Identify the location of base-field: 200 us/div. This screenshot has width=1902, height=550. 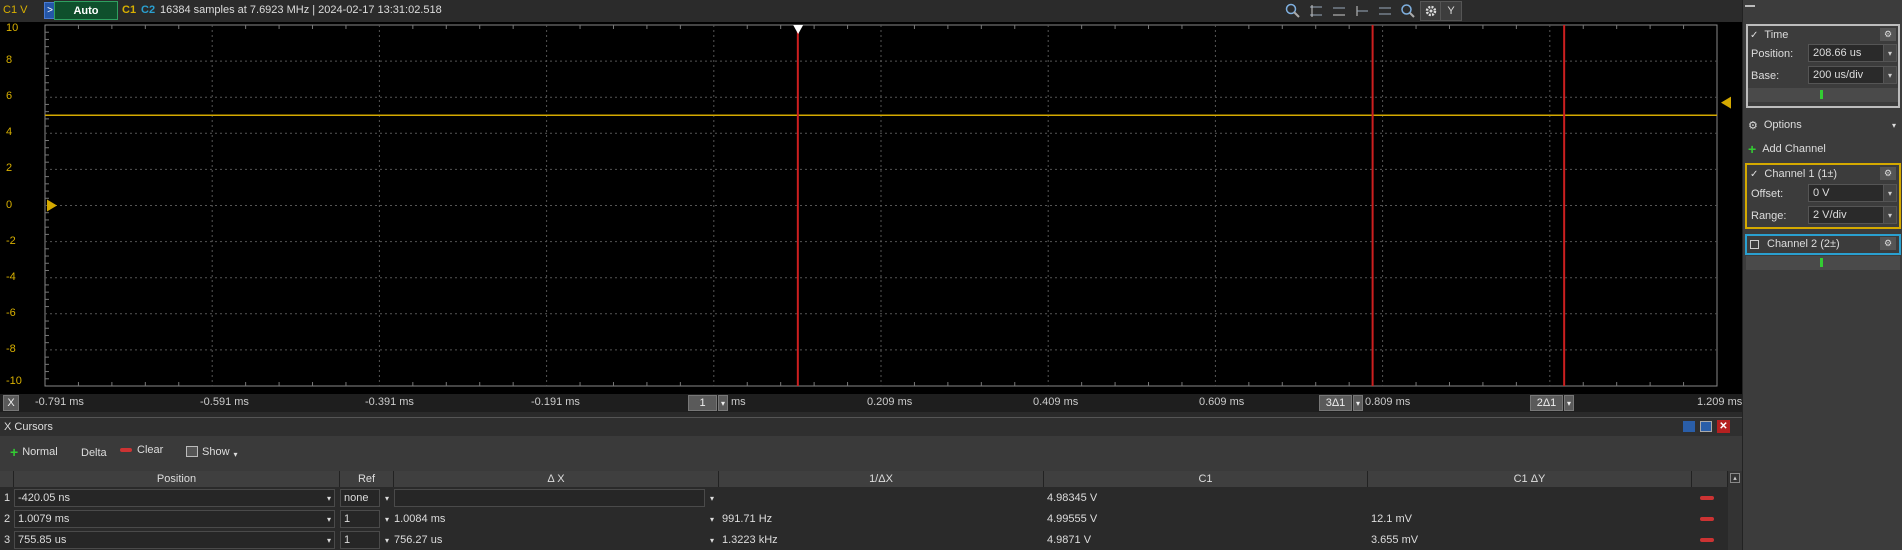
(1846, 75).